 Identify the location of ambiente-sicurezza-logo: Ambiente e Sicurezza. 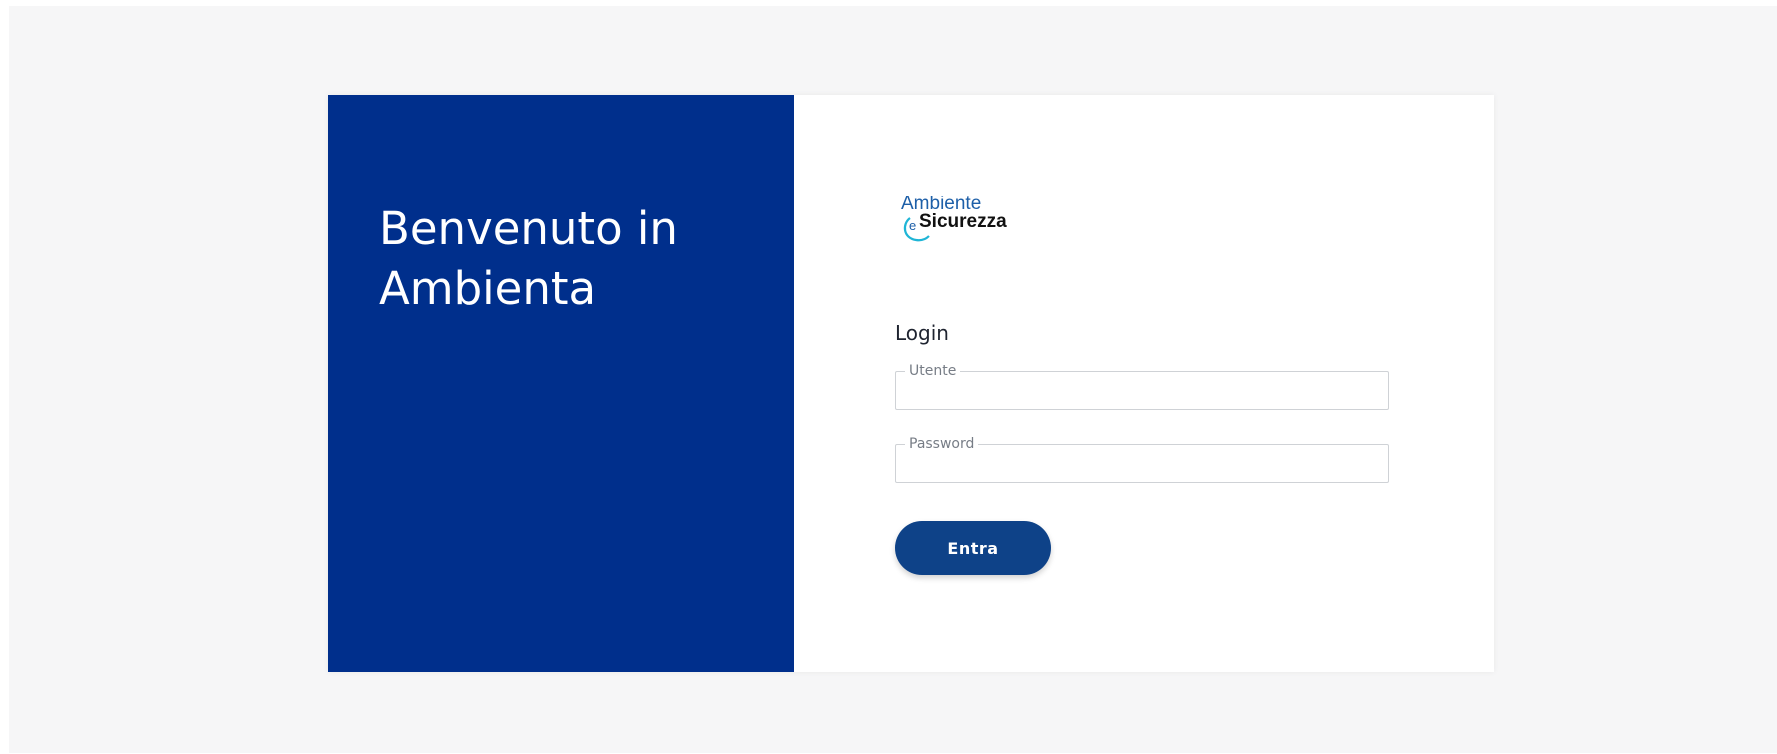
(963, 222).